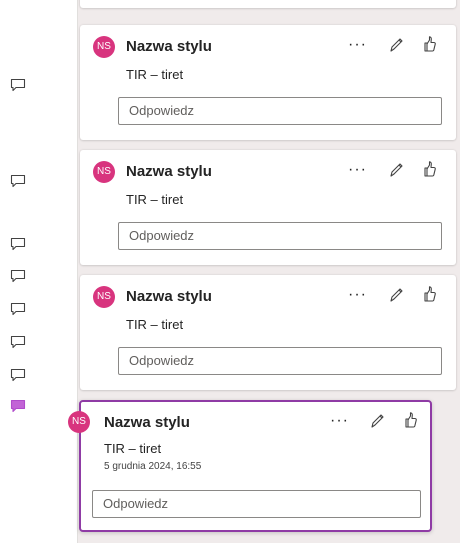  I want to click on comment-card-partial, so click(268, 4).